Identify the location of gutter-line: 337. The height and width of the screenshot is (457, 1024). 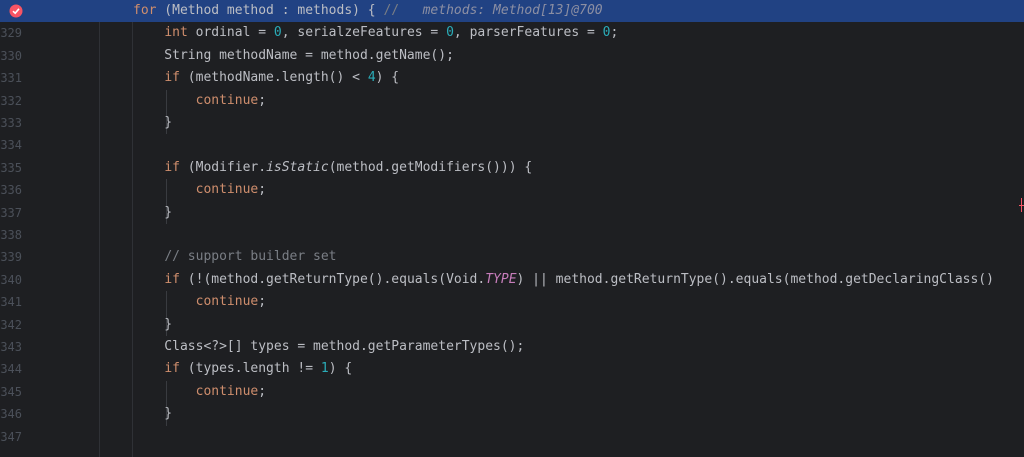
(33, 213).